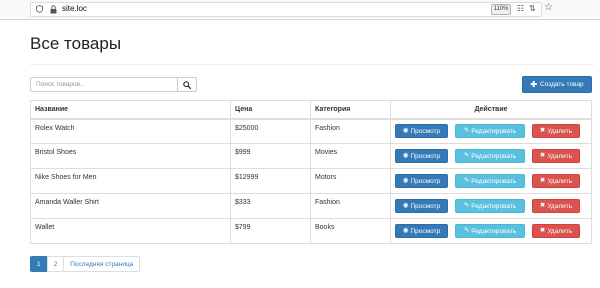 The height and width of the screenshot is (288, 600). What do you see at coordinates (130, 206) in the screenshot?
I see `cell-name: Amanda Waller Shirt` at bounding box center [130, 206].